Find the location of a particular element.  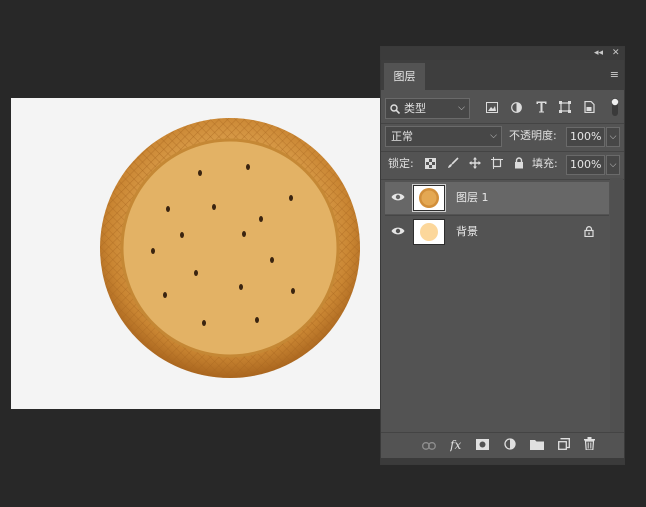

lock-label: 锁定: is located at coordinates (401, 163).